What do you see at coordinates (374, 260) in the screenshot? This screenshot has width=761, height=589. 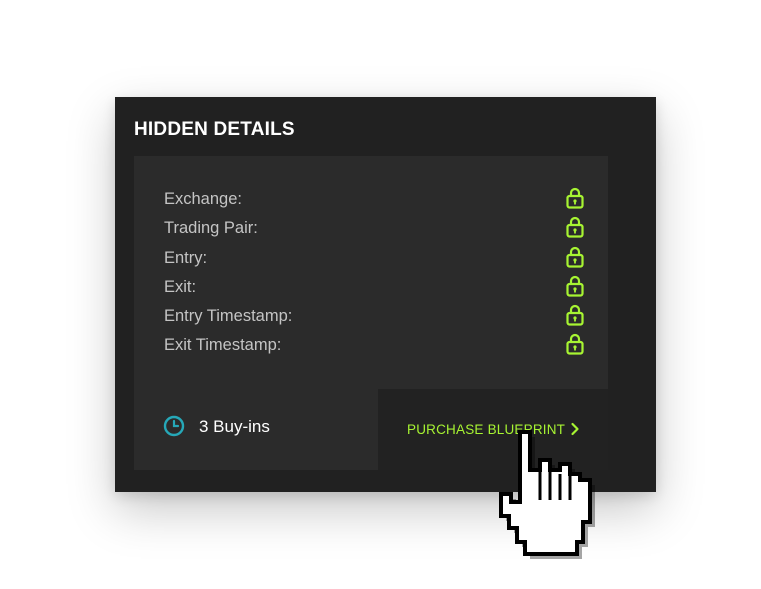 I see `detail-row-entry: Entry:` at bounding box center [374, 260].